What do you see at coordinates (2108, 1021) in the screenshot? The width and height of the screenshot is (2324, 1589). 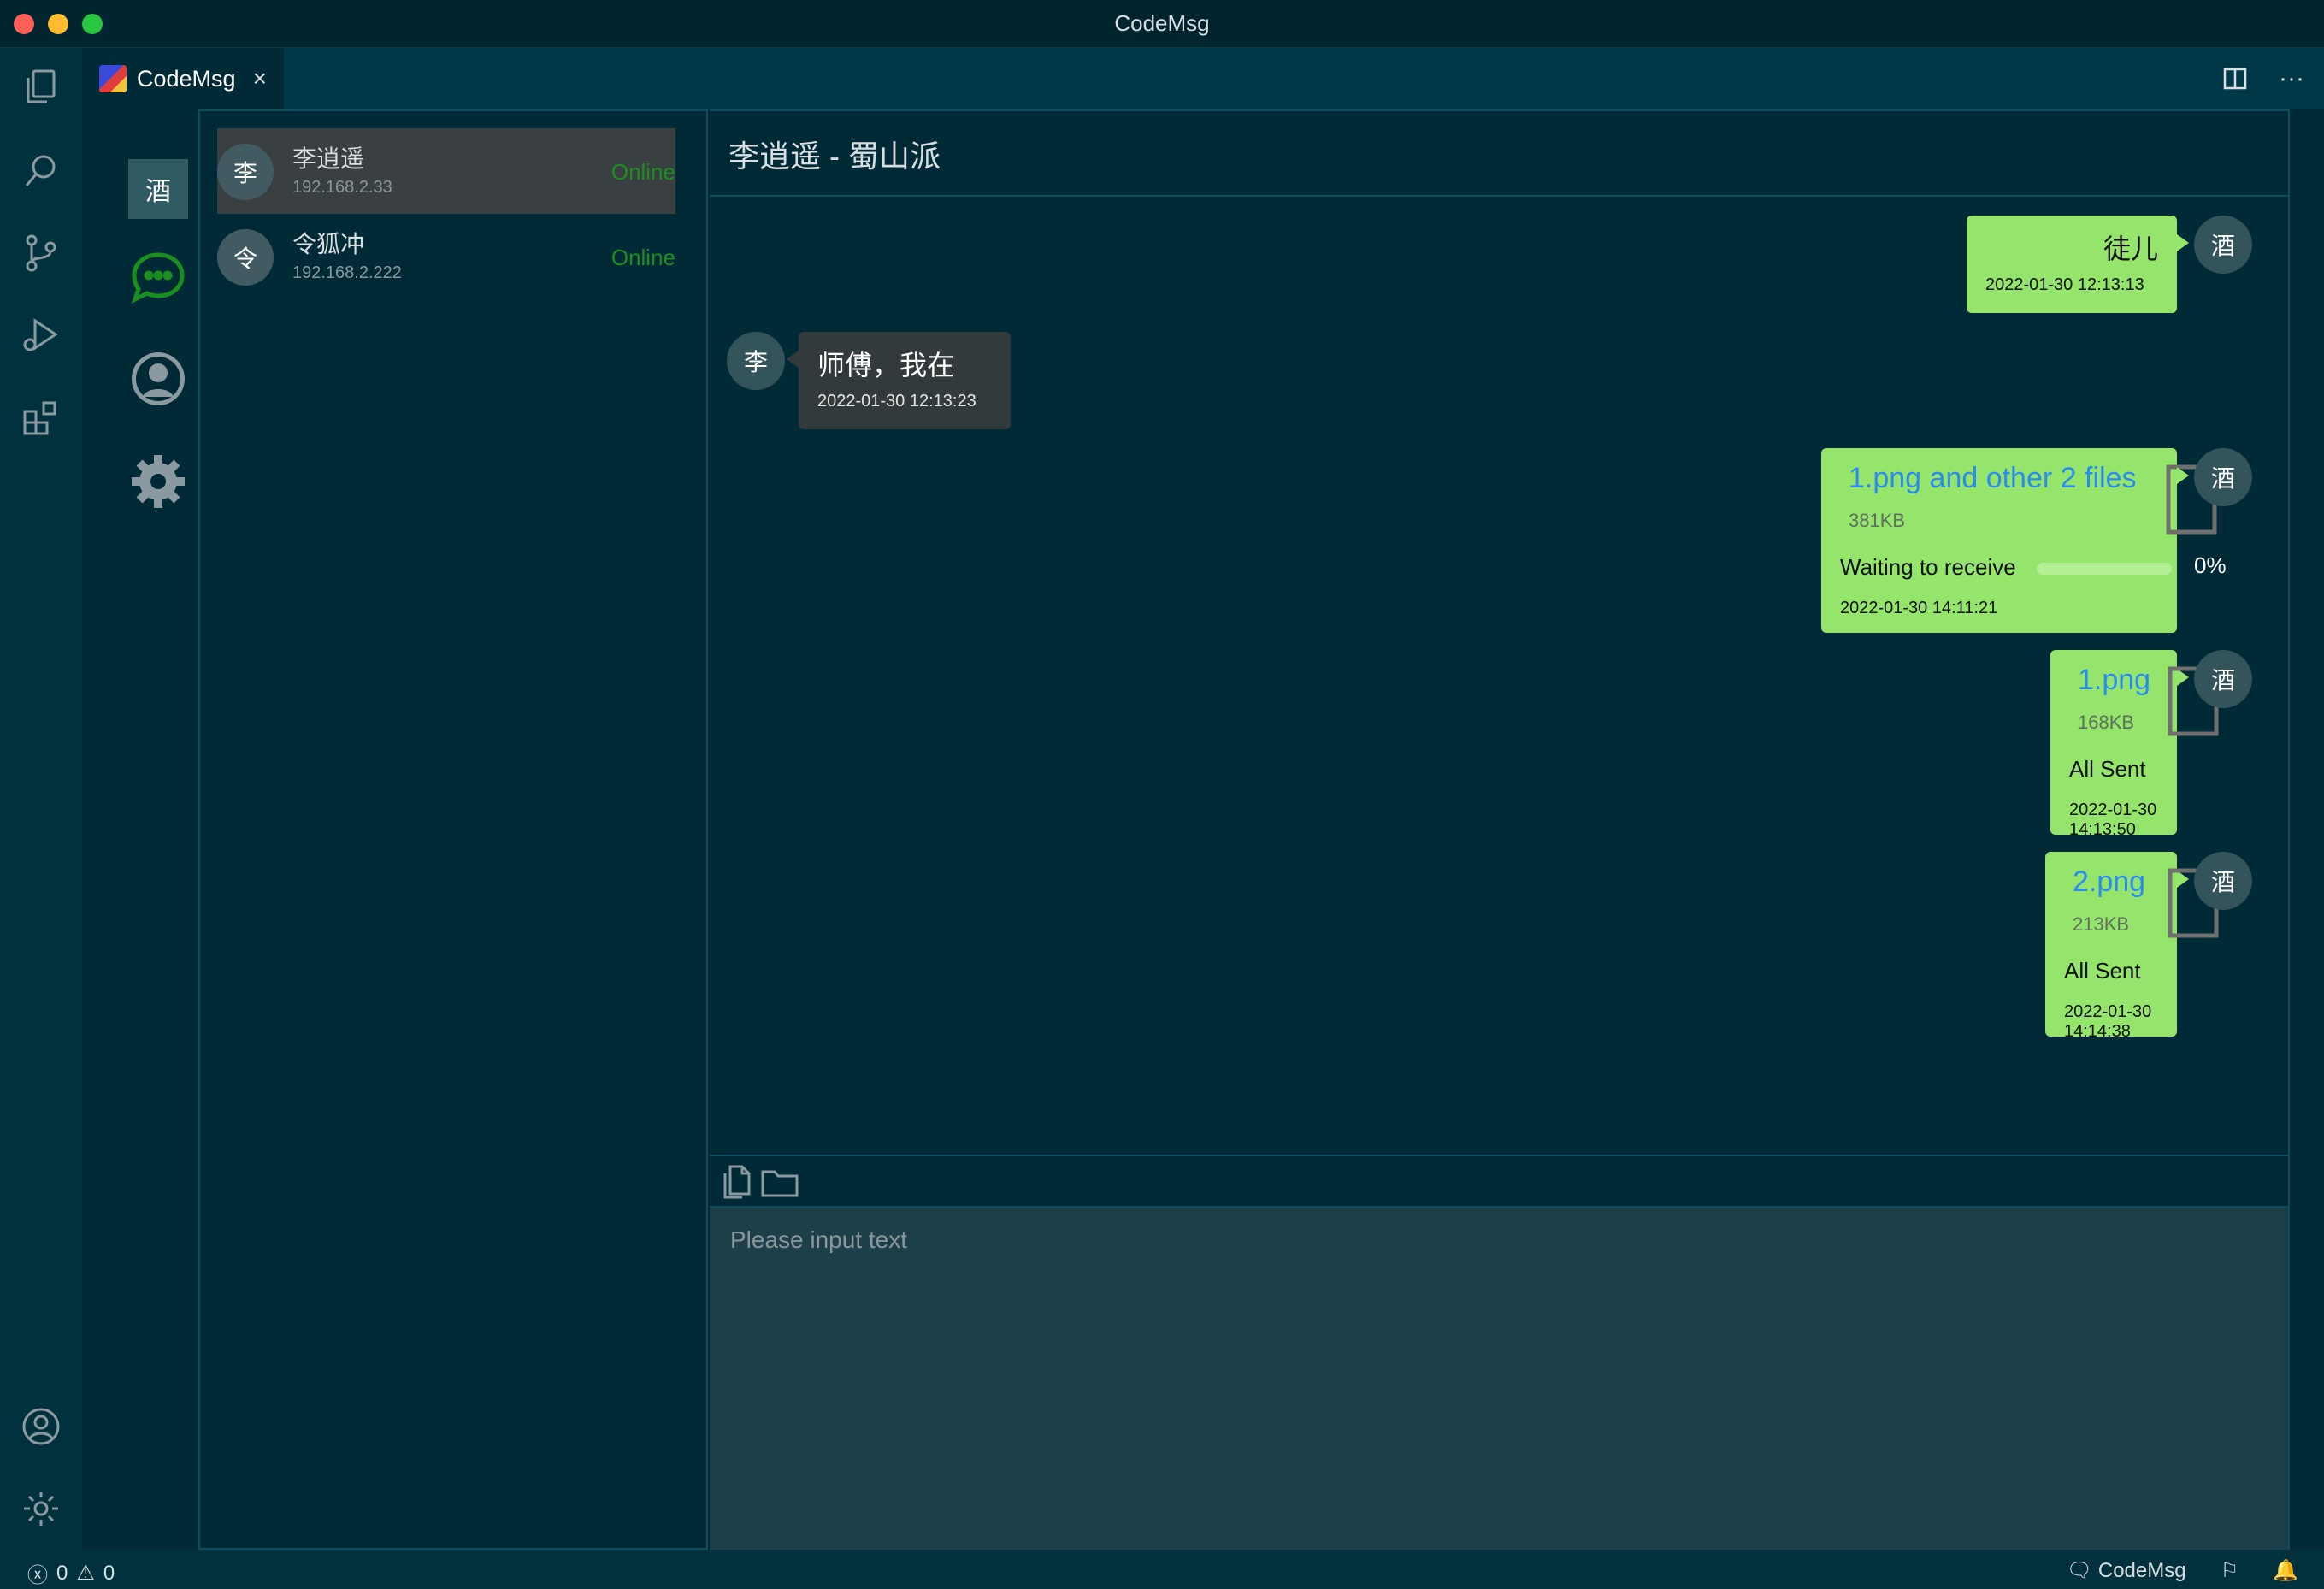 I see `message-time: 2022-01-30 14:14:38` at bounding box center [2108, 1021].